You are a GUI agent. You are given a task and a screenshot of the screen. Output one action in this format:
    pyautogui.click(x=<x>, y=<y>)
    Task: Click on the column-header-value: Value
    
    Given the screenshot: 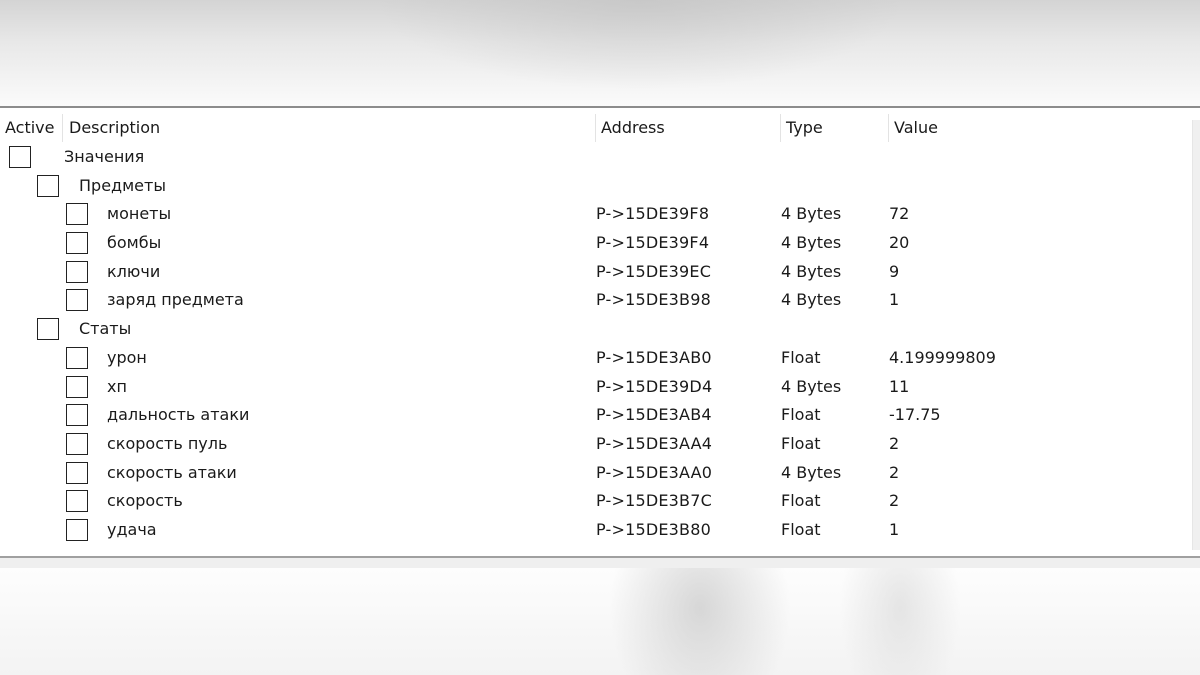 What is the action you would take?
    pyautogui.click(x=1040, y=128)
    